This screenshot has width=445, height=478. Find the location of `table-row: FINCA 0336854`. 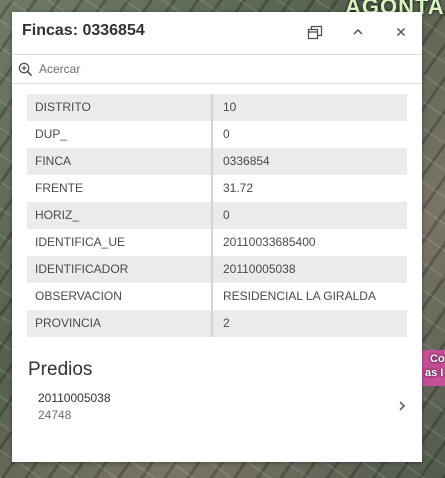

table-row: FINCA 0336854 is located at coordinates (217, 161).